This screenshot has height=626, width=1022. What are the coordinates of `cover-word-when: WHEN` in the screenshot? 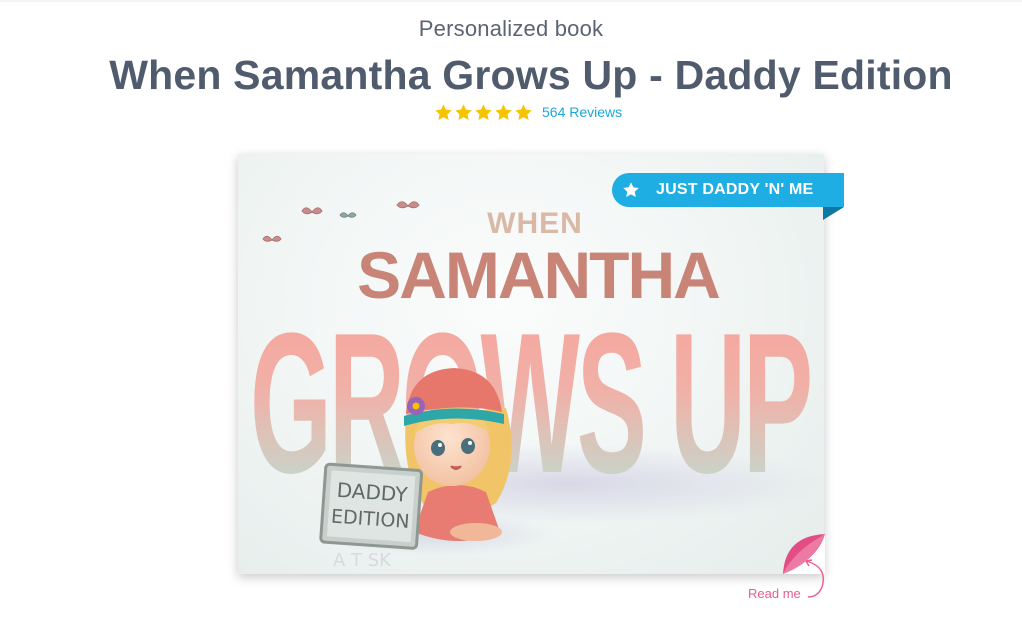 It's located at (535, 223).